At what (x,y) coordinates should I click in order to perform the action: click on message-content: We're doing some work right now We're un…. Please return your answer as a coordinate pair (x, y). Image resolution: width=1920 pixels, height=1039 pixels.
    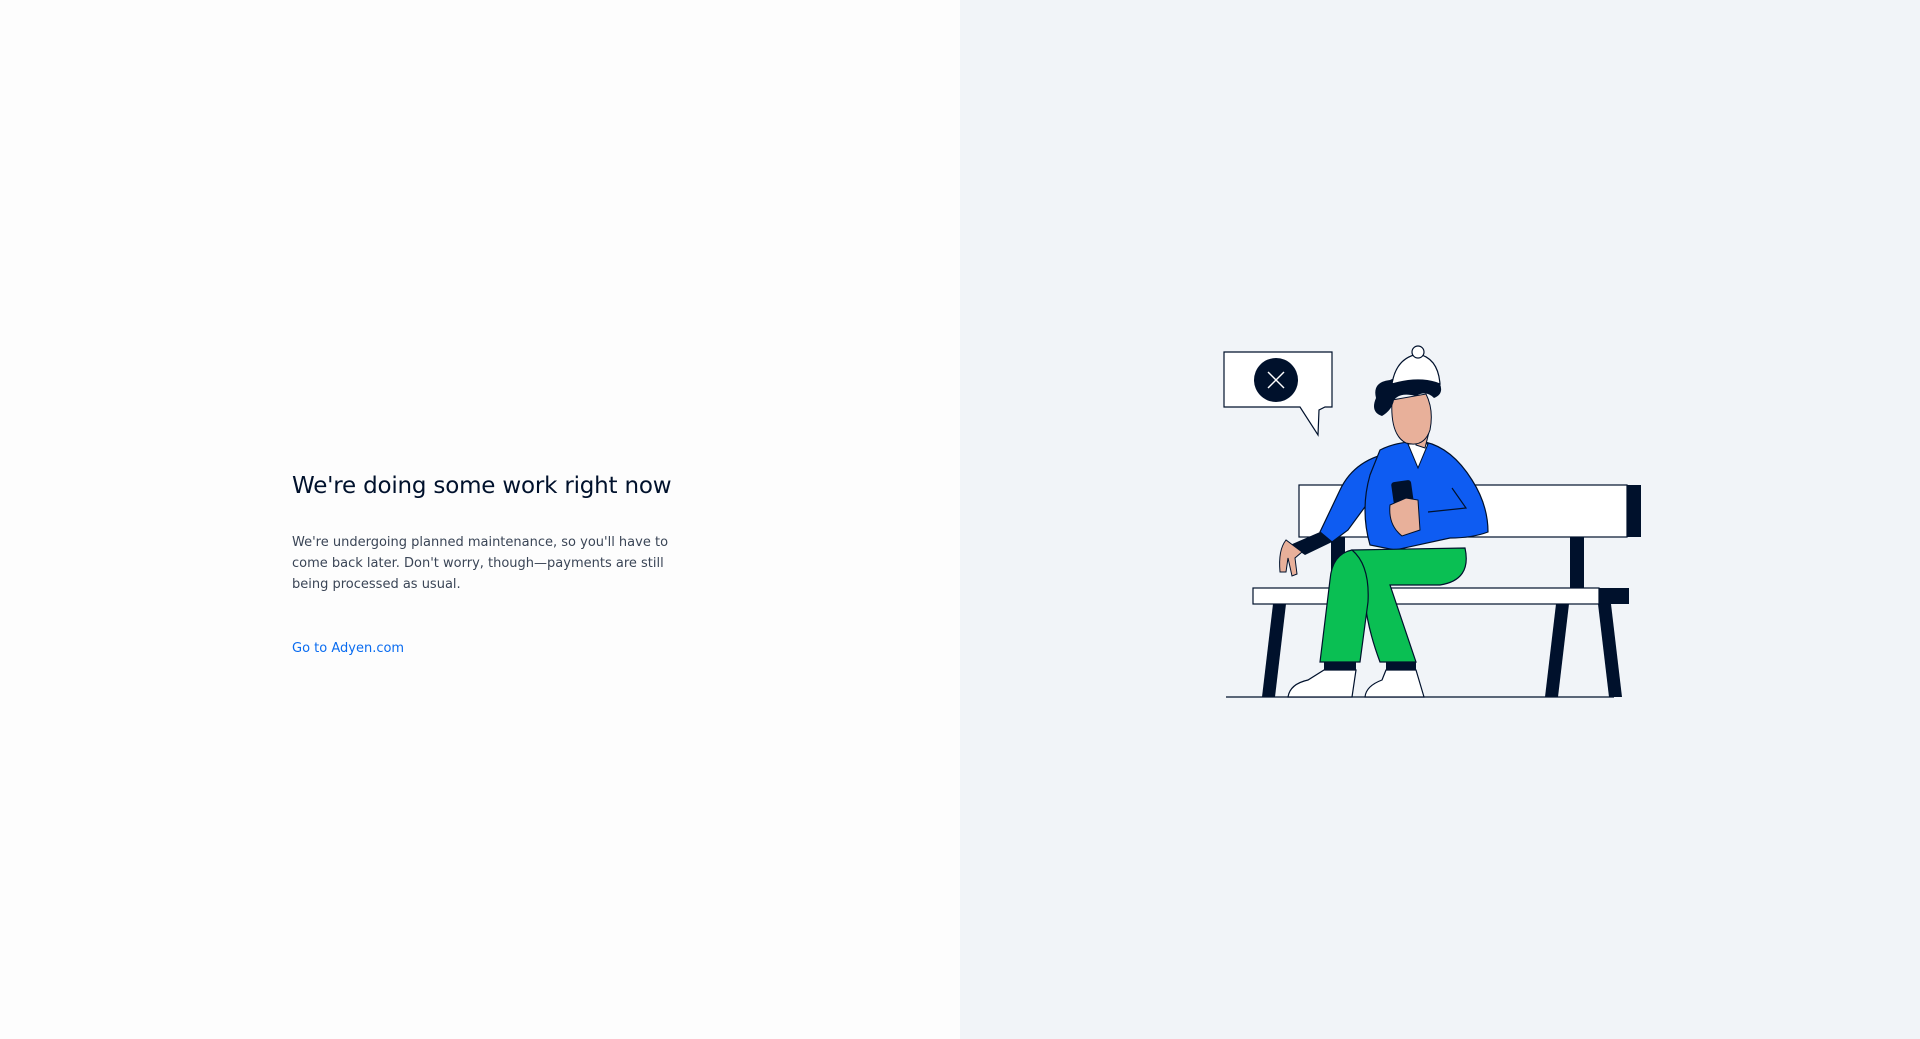
    Looking at the image, I should click on (482, 562).